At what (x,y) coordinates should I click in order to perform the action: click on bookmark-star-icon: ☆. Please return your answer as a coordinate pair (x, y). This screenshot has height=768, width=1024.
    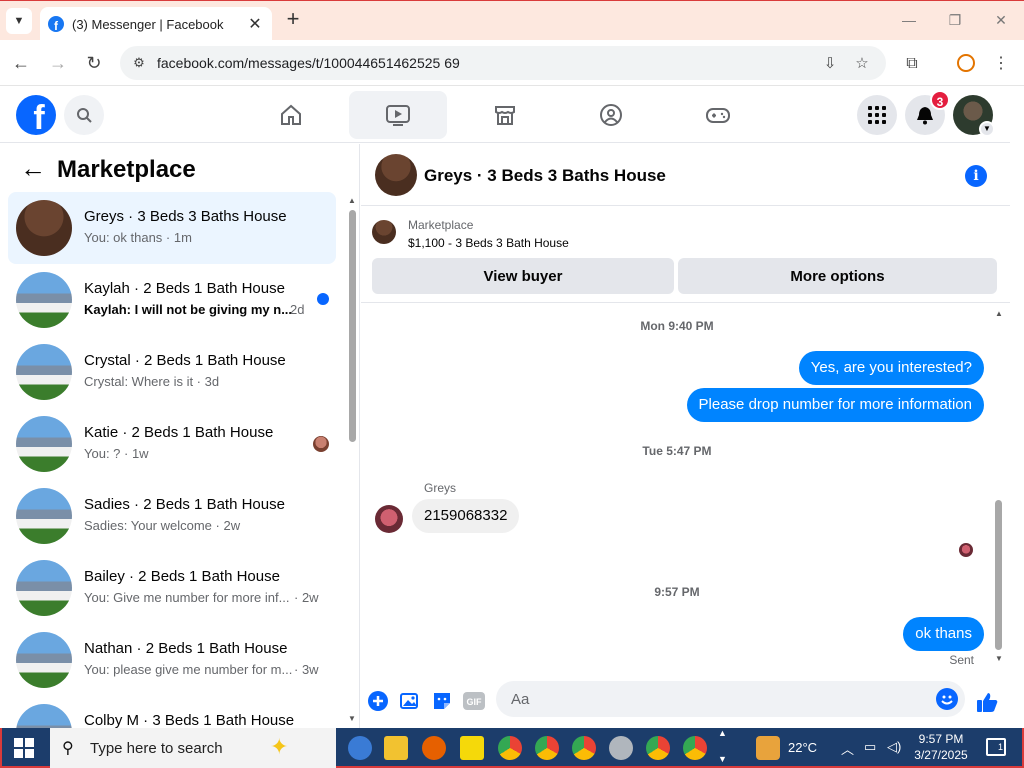
    Looking at the image, I should click on (862, 64).